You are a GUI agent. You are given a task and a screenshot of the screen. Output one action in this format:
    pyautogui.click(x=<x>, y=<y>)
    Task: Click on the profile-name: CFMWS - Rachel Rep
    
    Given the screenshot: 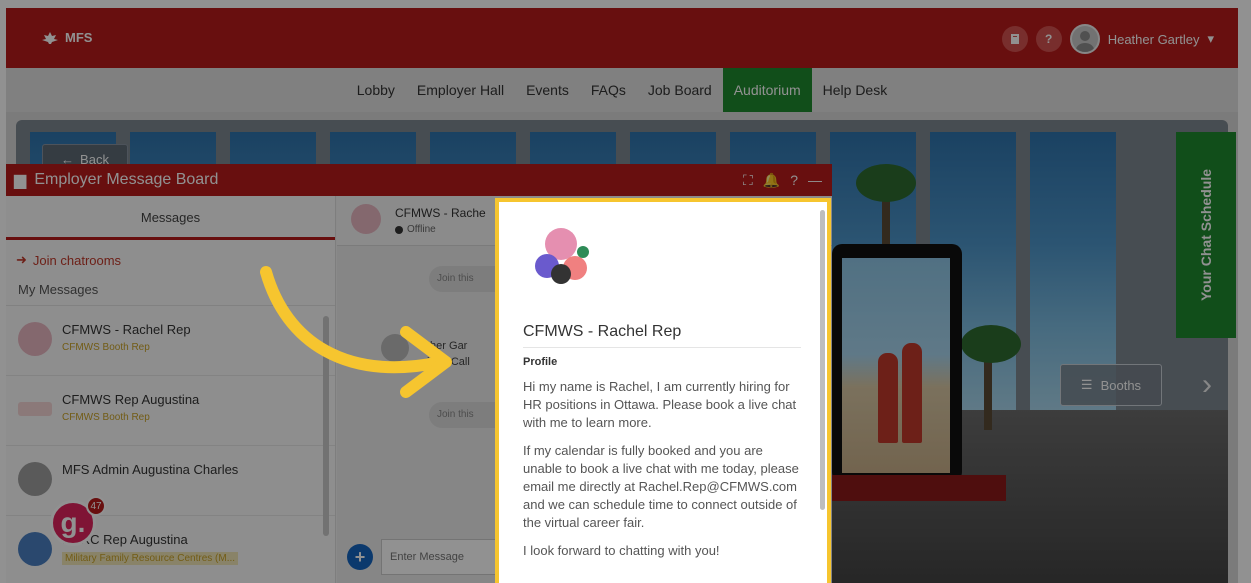 What is the action you would take?
    pyautogui.click(x=662, y=335)
    